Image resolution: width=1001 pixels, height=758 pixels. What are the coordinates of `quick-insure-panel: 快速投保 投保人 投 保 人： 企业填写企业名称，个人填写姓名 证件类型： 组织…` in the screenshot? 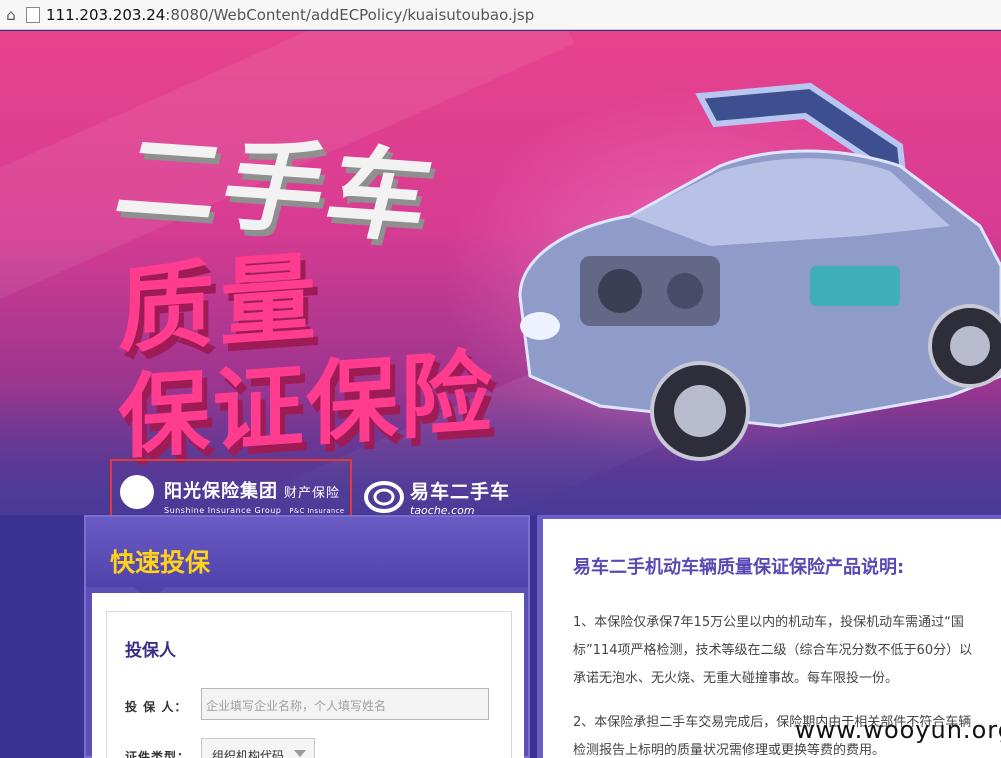 It's located at (307, 636).